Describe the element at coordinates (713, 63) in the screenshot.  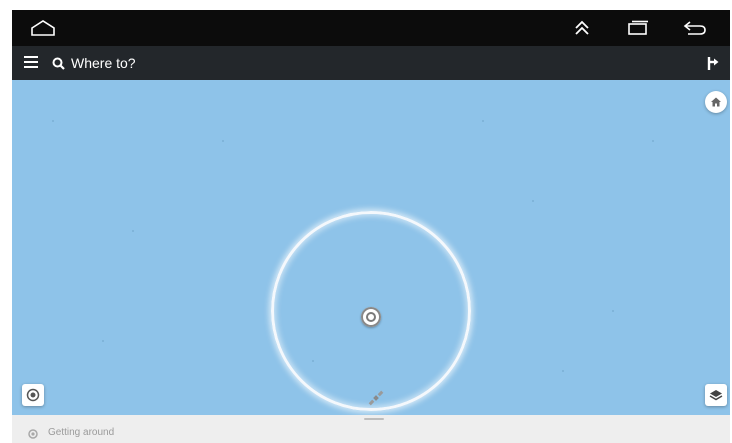
I see `directions-icon` at that location.